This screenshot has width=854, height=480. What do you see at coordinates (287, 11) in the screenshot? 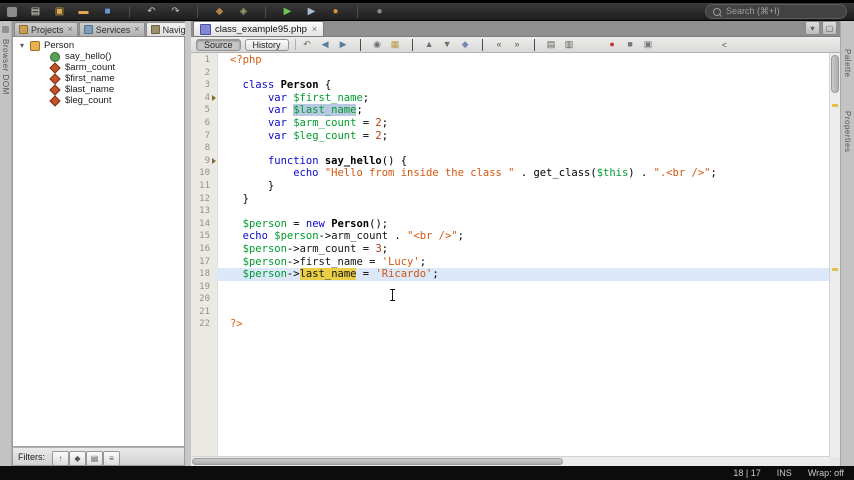
I see `run-project-icon: ▶` at bounding box center [287, 11].